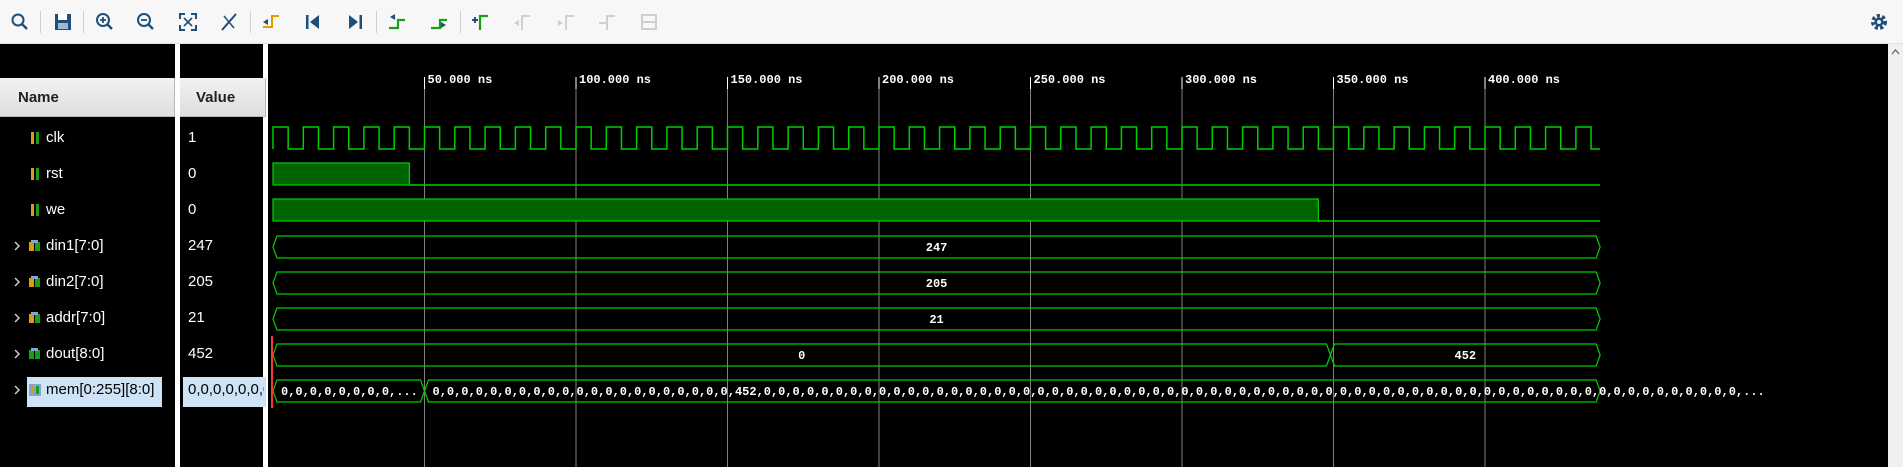  I want to click on goto-start-button, so click(313, 22).